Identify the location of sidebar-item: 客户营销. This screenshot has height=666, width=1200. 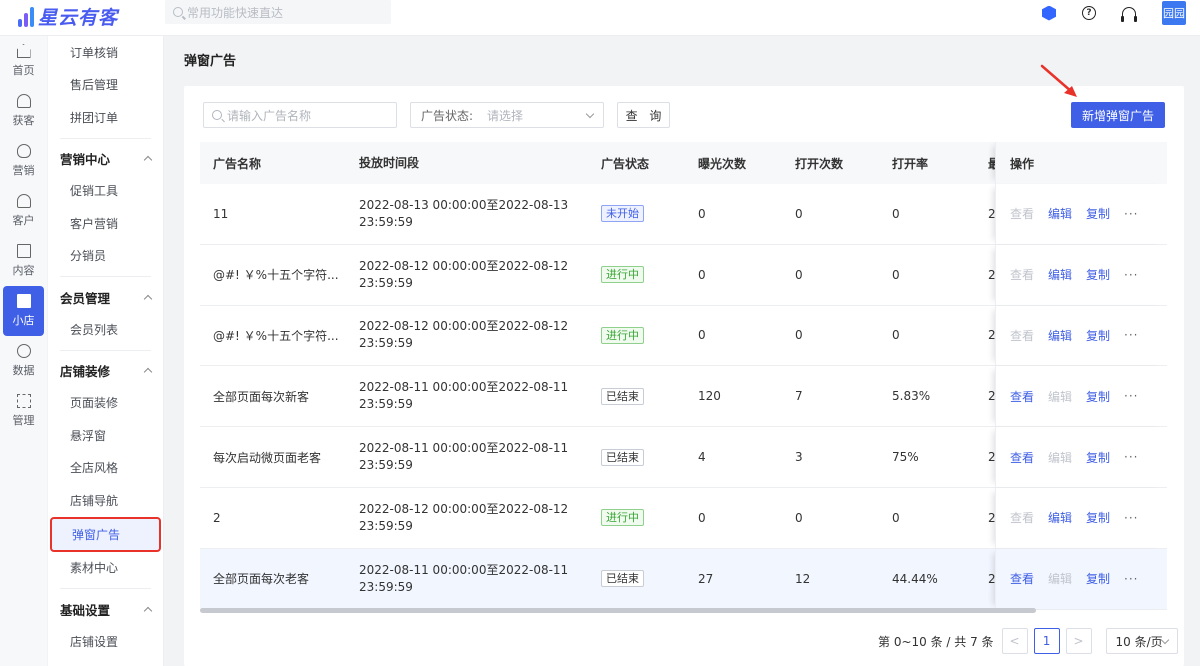
(105, 223).